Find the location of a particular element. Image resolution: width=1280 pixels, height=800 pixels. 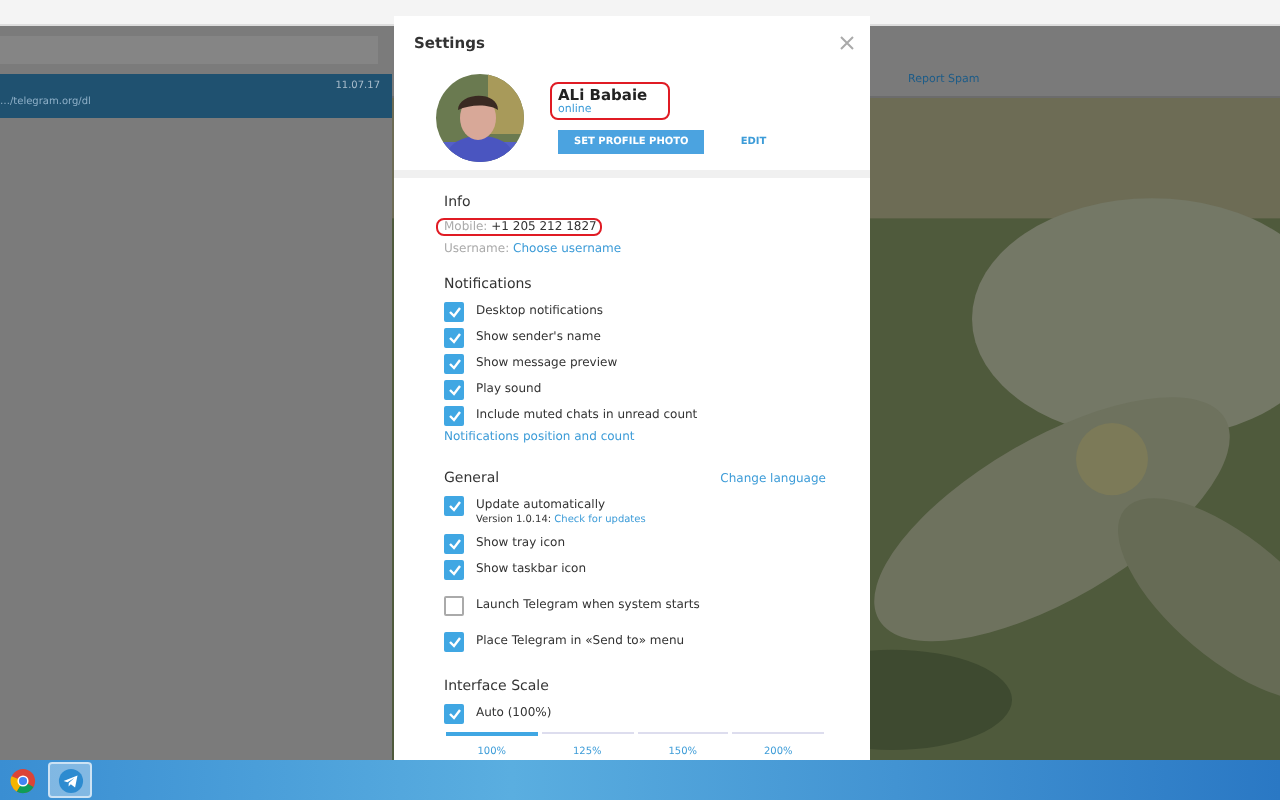

taskbar-button is located at coordinates (70, 780).